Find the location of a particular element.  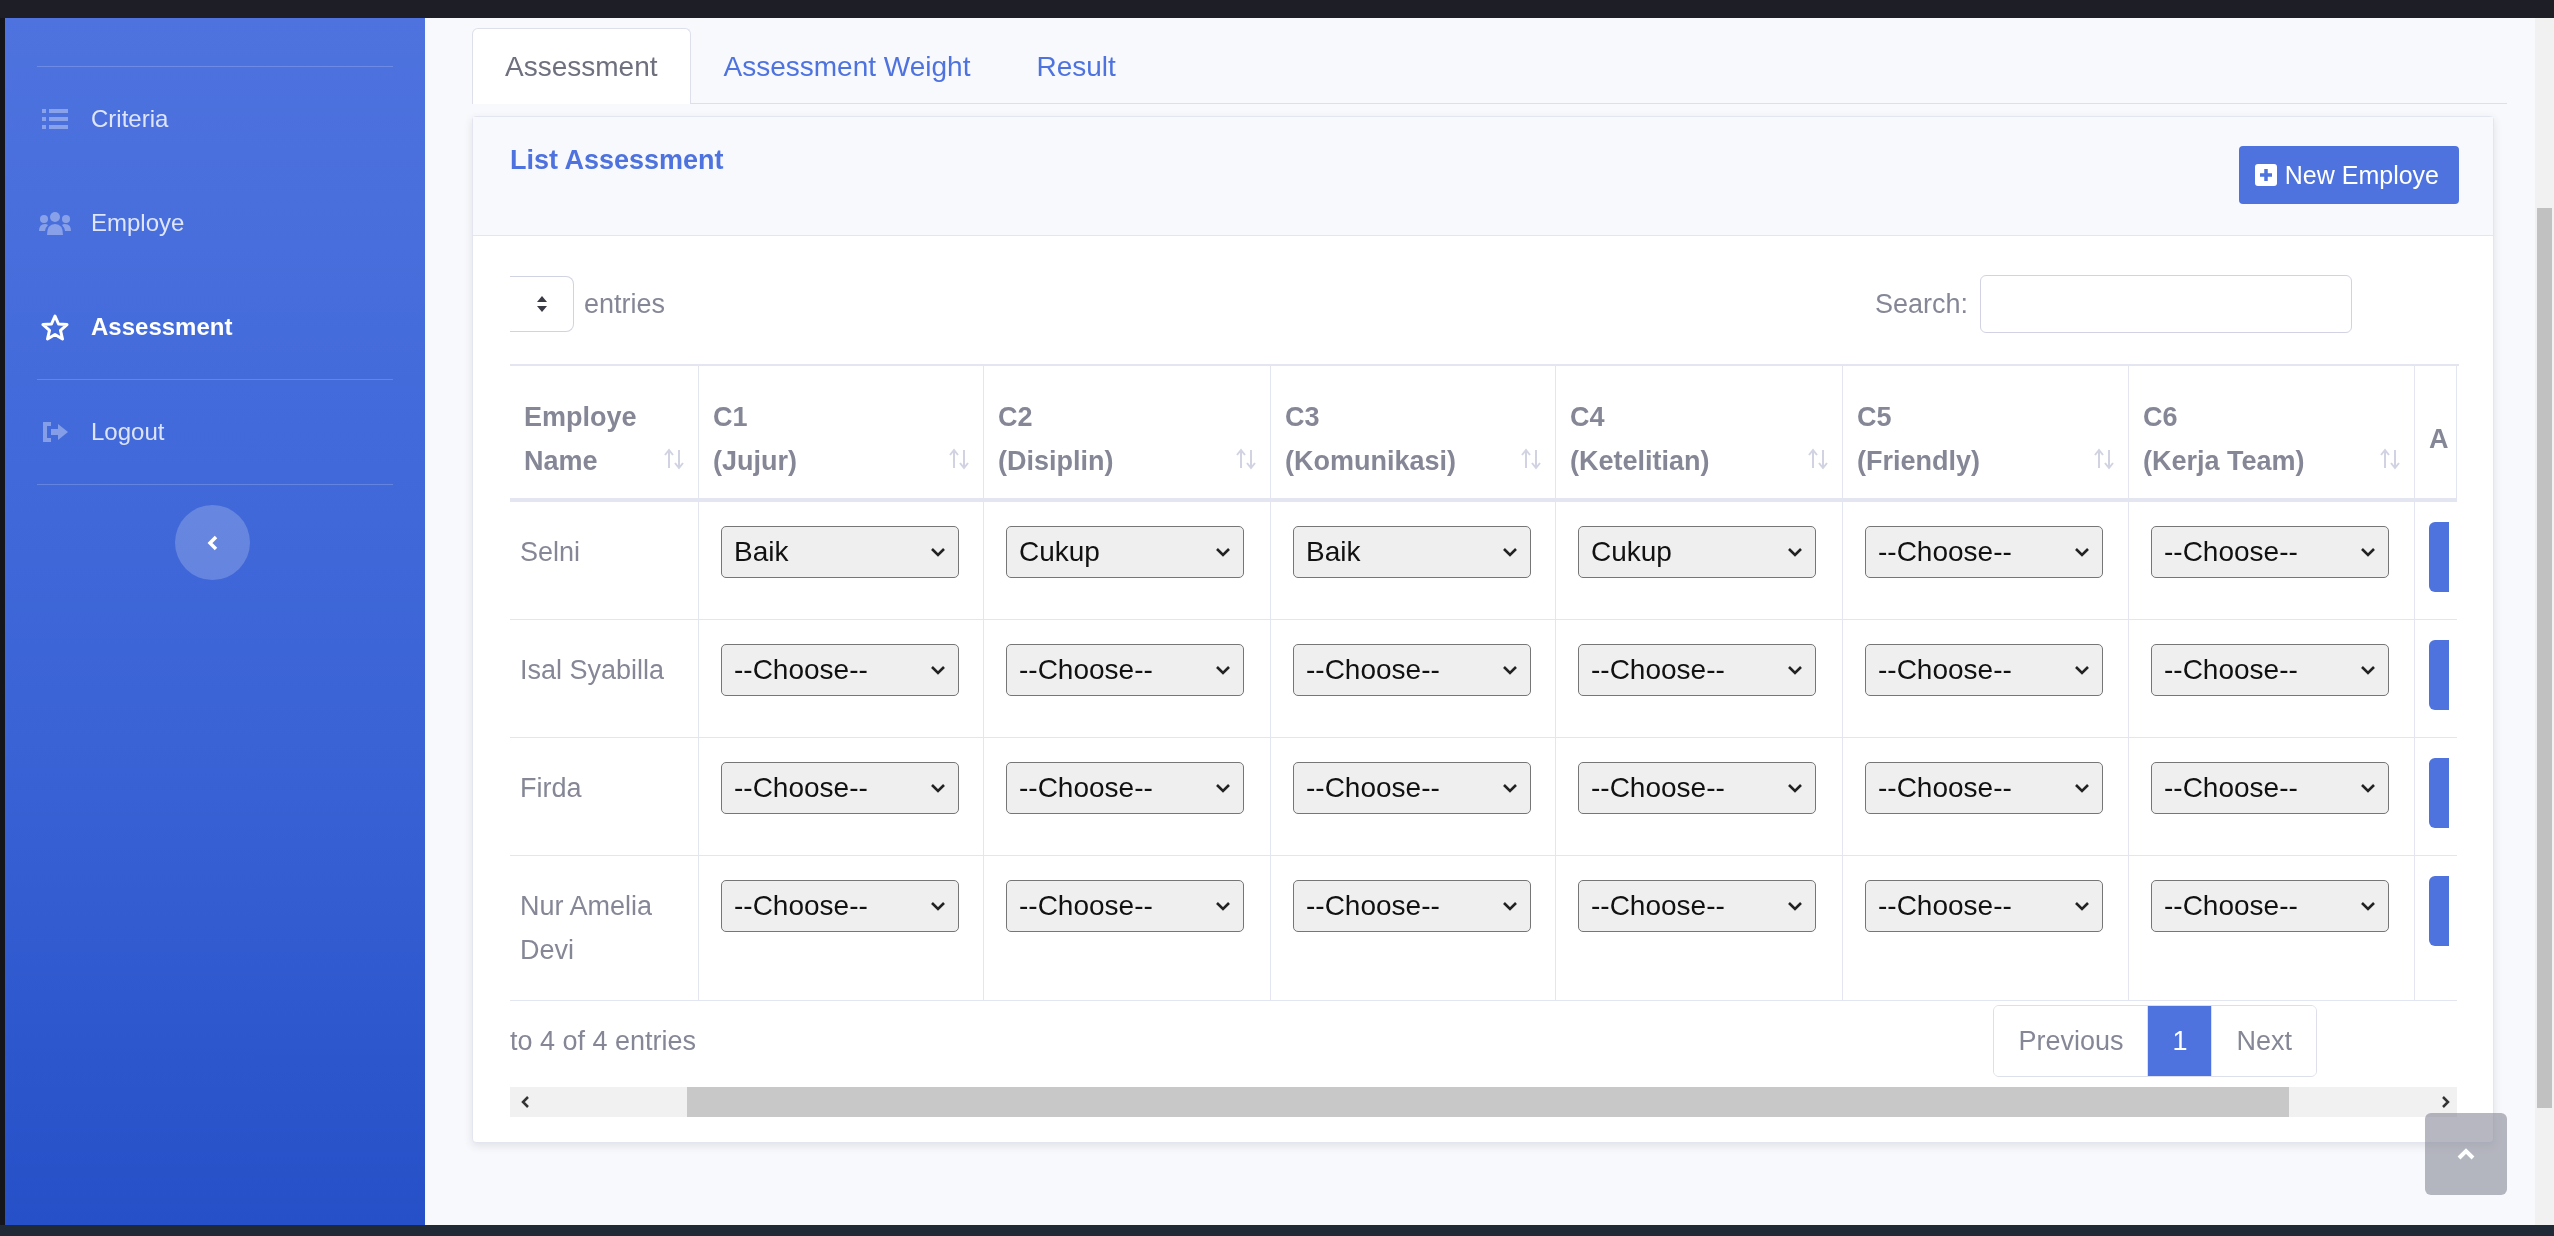

entries-select is located at coordinates (542, 304).